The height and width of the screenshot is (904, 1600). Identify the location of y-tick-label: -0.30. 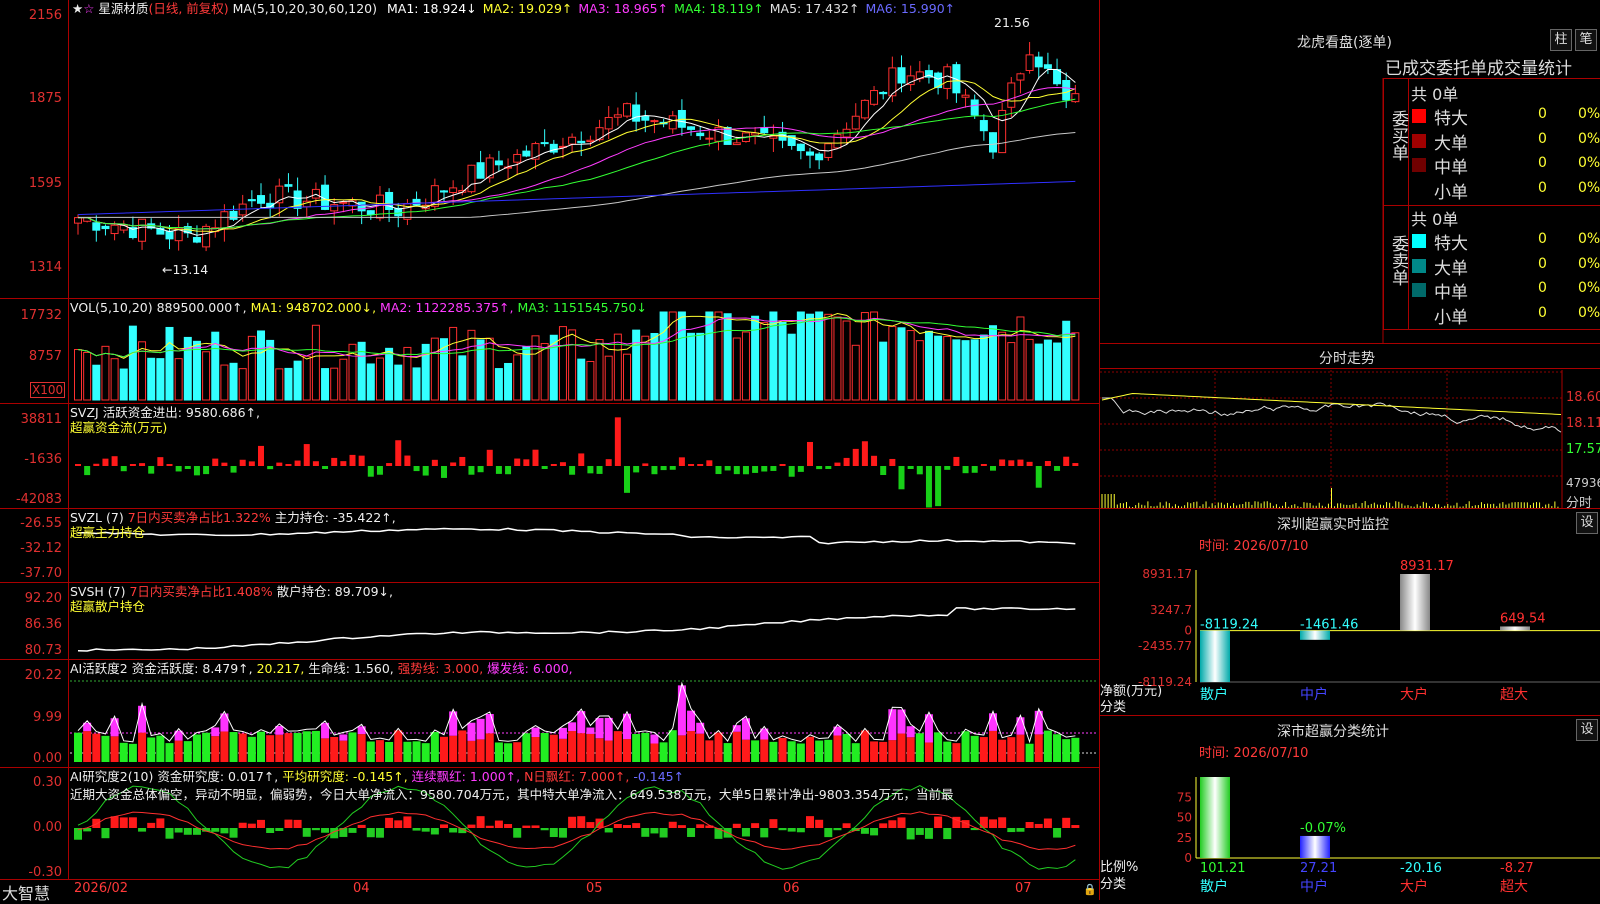
(45, 872).